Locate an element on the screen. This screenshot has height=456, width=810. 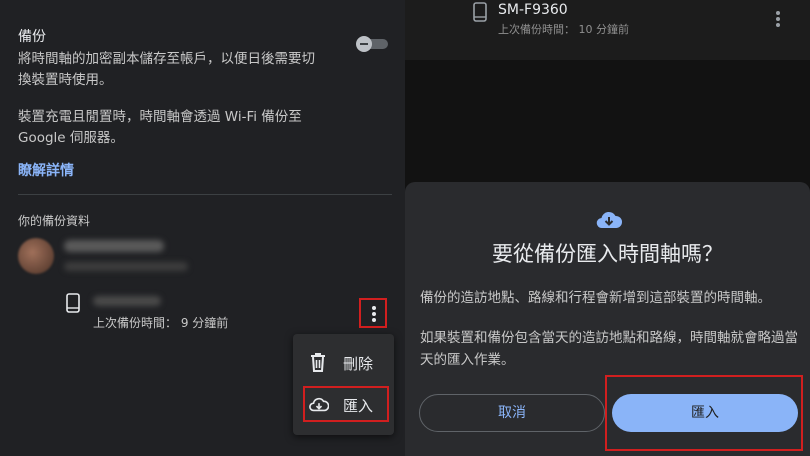
menu-item-import: 匯入 is located at coordinates (346, 404).